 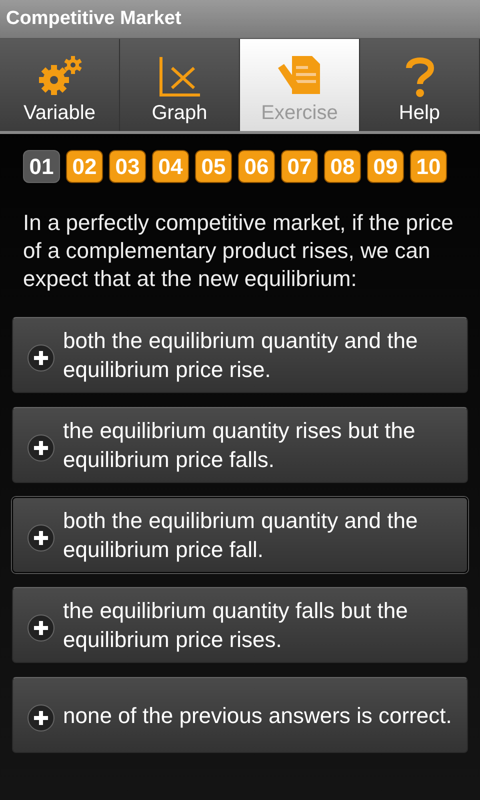 What do you see at coordinates (300, 85) in the screenshot?
I see `tab: Exercise` at bounding box center [300, 85].